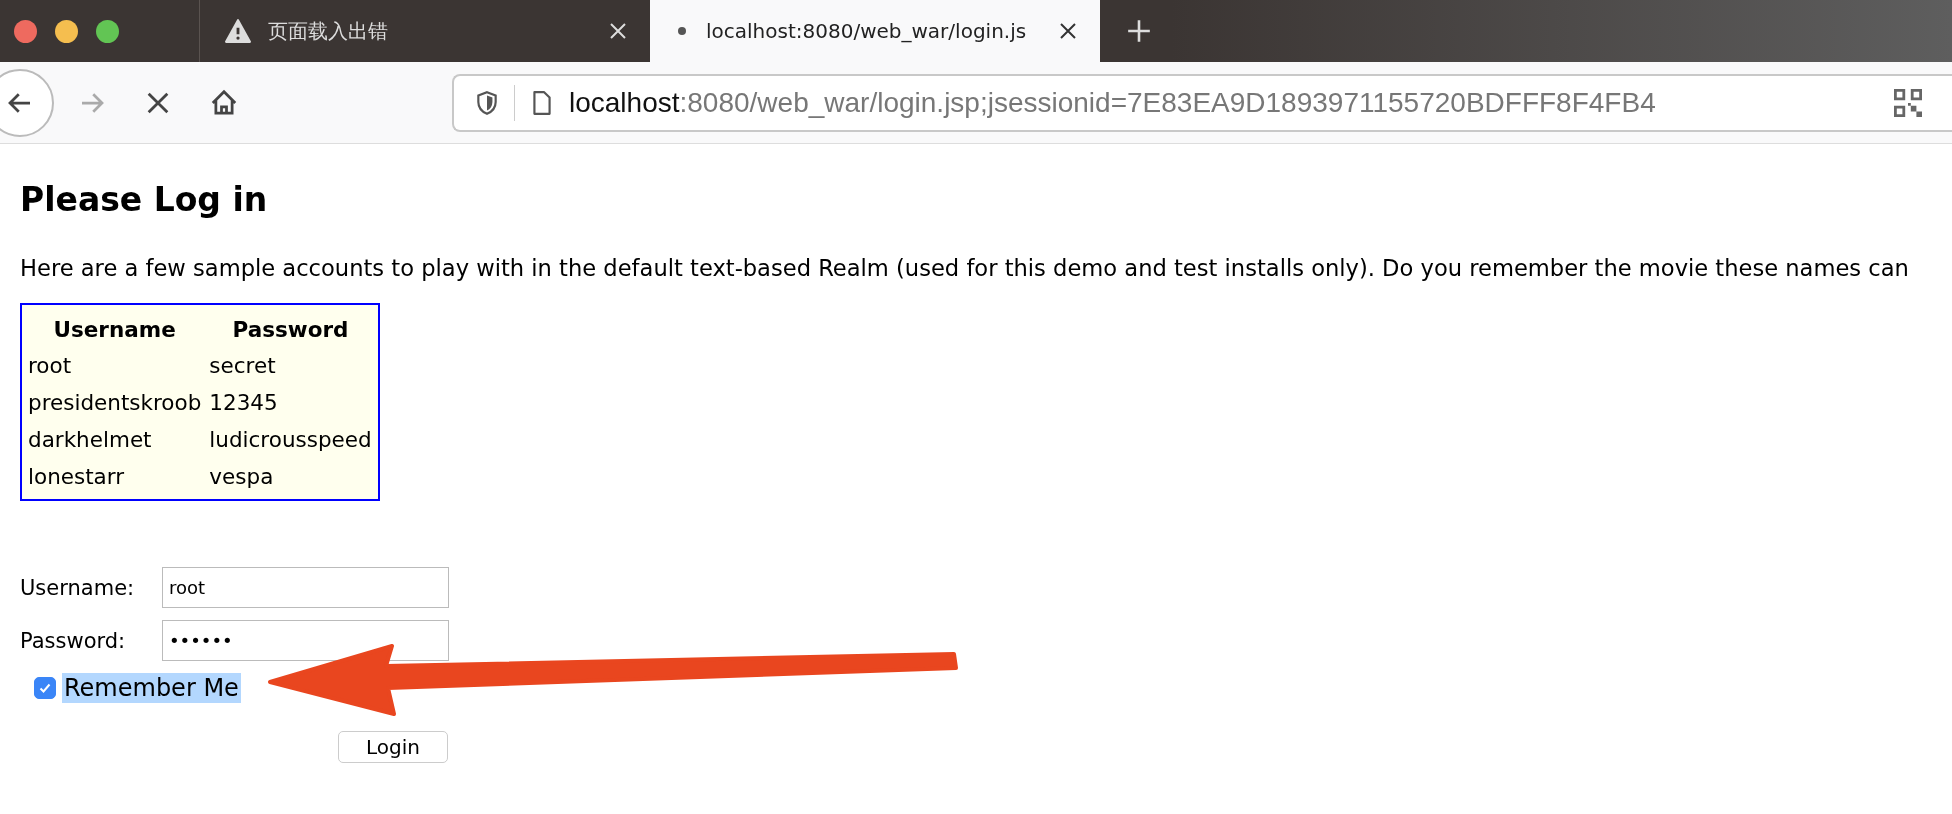 This screenshot has width=1952, height=814. What do you see at coordinates (965, 268) in the screenshot?
I see `intro-paragraph: Here are a few sample accounts to play with in the default text-based Realm (used for this demo and test installs only). Do you remember the movie these names can` at bounding box center [965, 268].